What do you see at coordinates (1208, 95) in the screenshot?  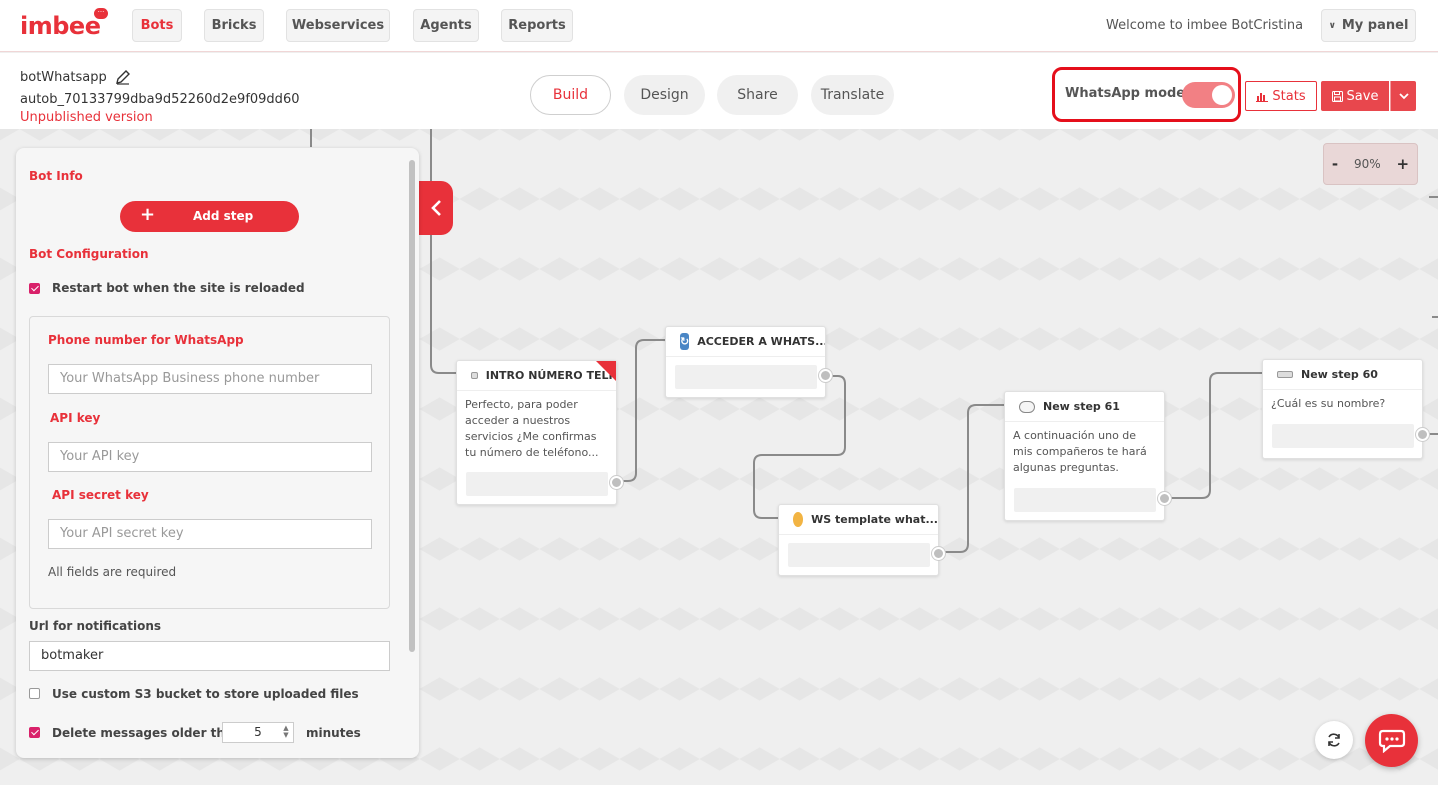 I see `whatsapp-mode-toggle` at bounding box center [1208, 95].